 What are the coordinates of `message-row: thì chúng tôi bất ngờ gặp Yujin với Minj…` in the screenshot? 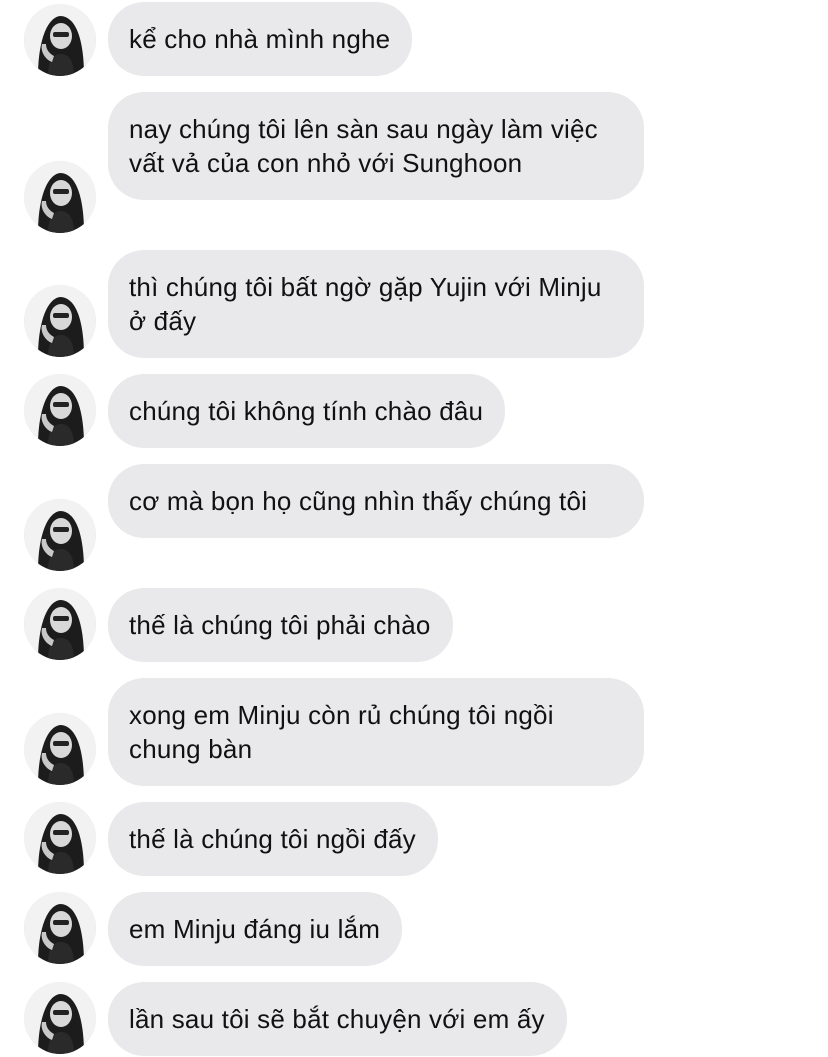 It's located at (414, 304).